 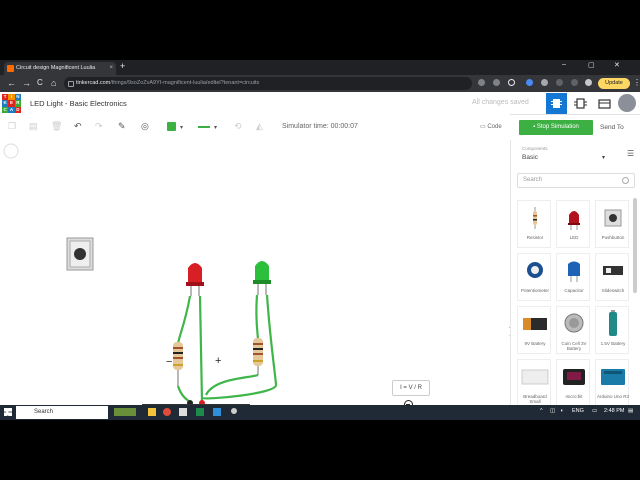 What do you see at coordinates (240, 347) in the screenshot?
I see `wire-green-led-right` at bounding box center [240, 347].